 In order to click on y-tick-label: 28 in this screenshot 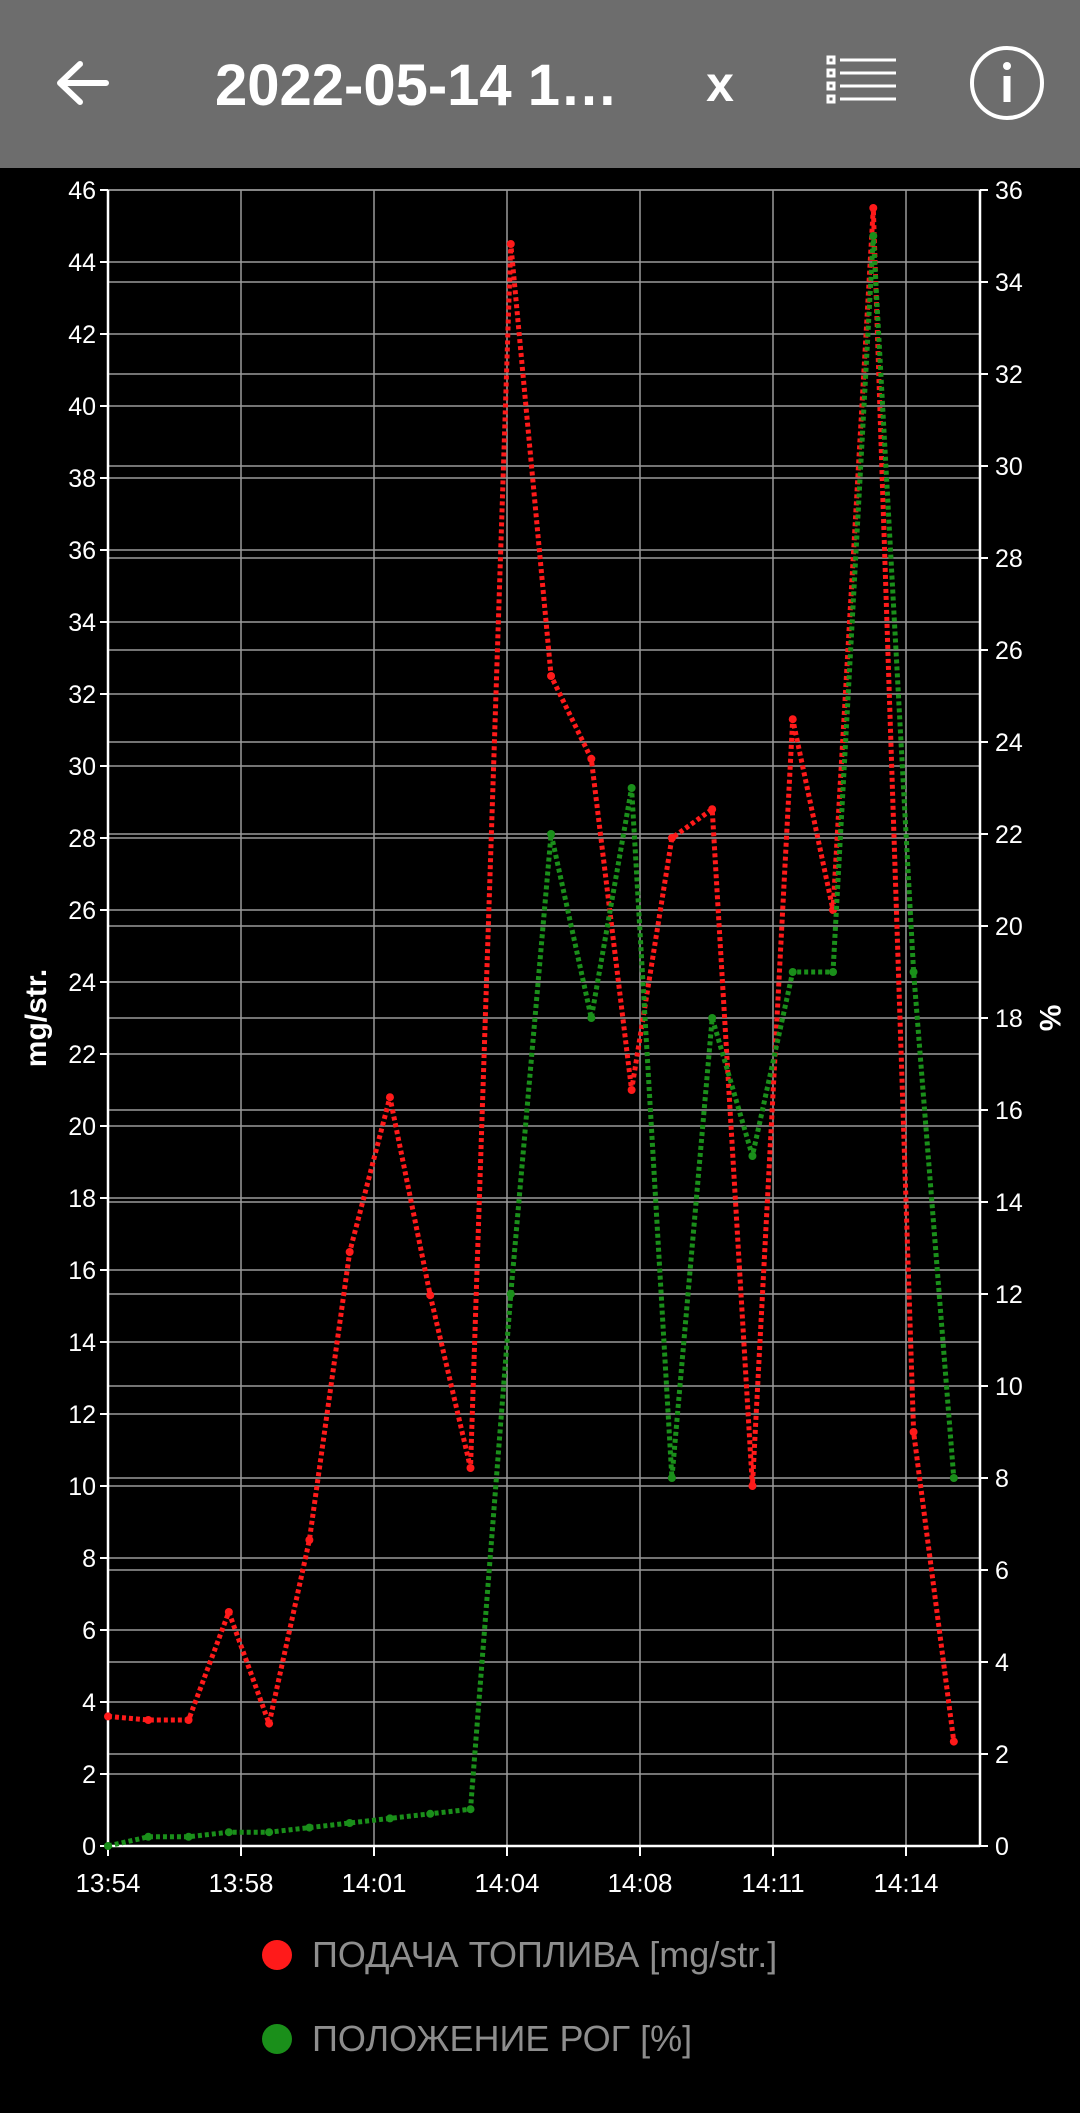, I will do `click(82, 839)`.